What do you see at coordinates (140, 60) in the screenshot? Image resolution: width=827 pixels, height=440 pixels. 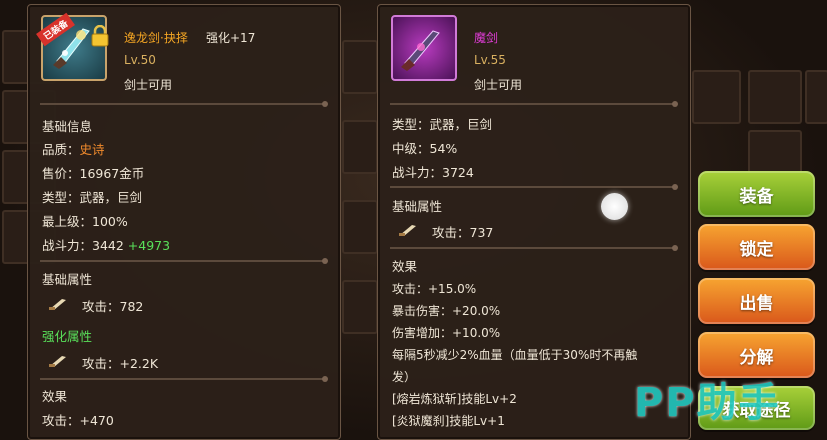 I see `item-level: Lv.50` at bounding box center [140, 60].